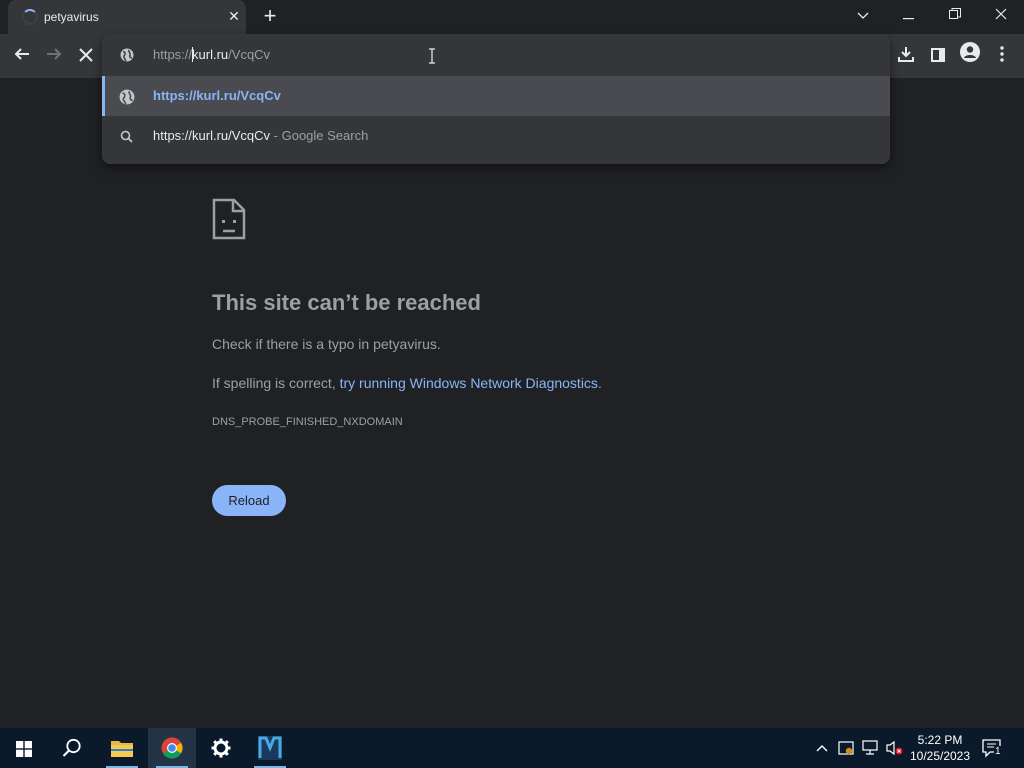  What do you see at coordinates (822, 747) in the screenshot?
I see `show-hidden-icons-chevron-icon` at bounding box center [822, 747].